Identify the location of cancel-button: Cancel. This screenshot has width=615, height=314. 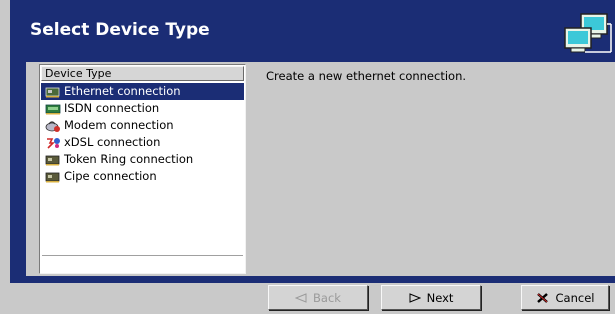
(565, 297).